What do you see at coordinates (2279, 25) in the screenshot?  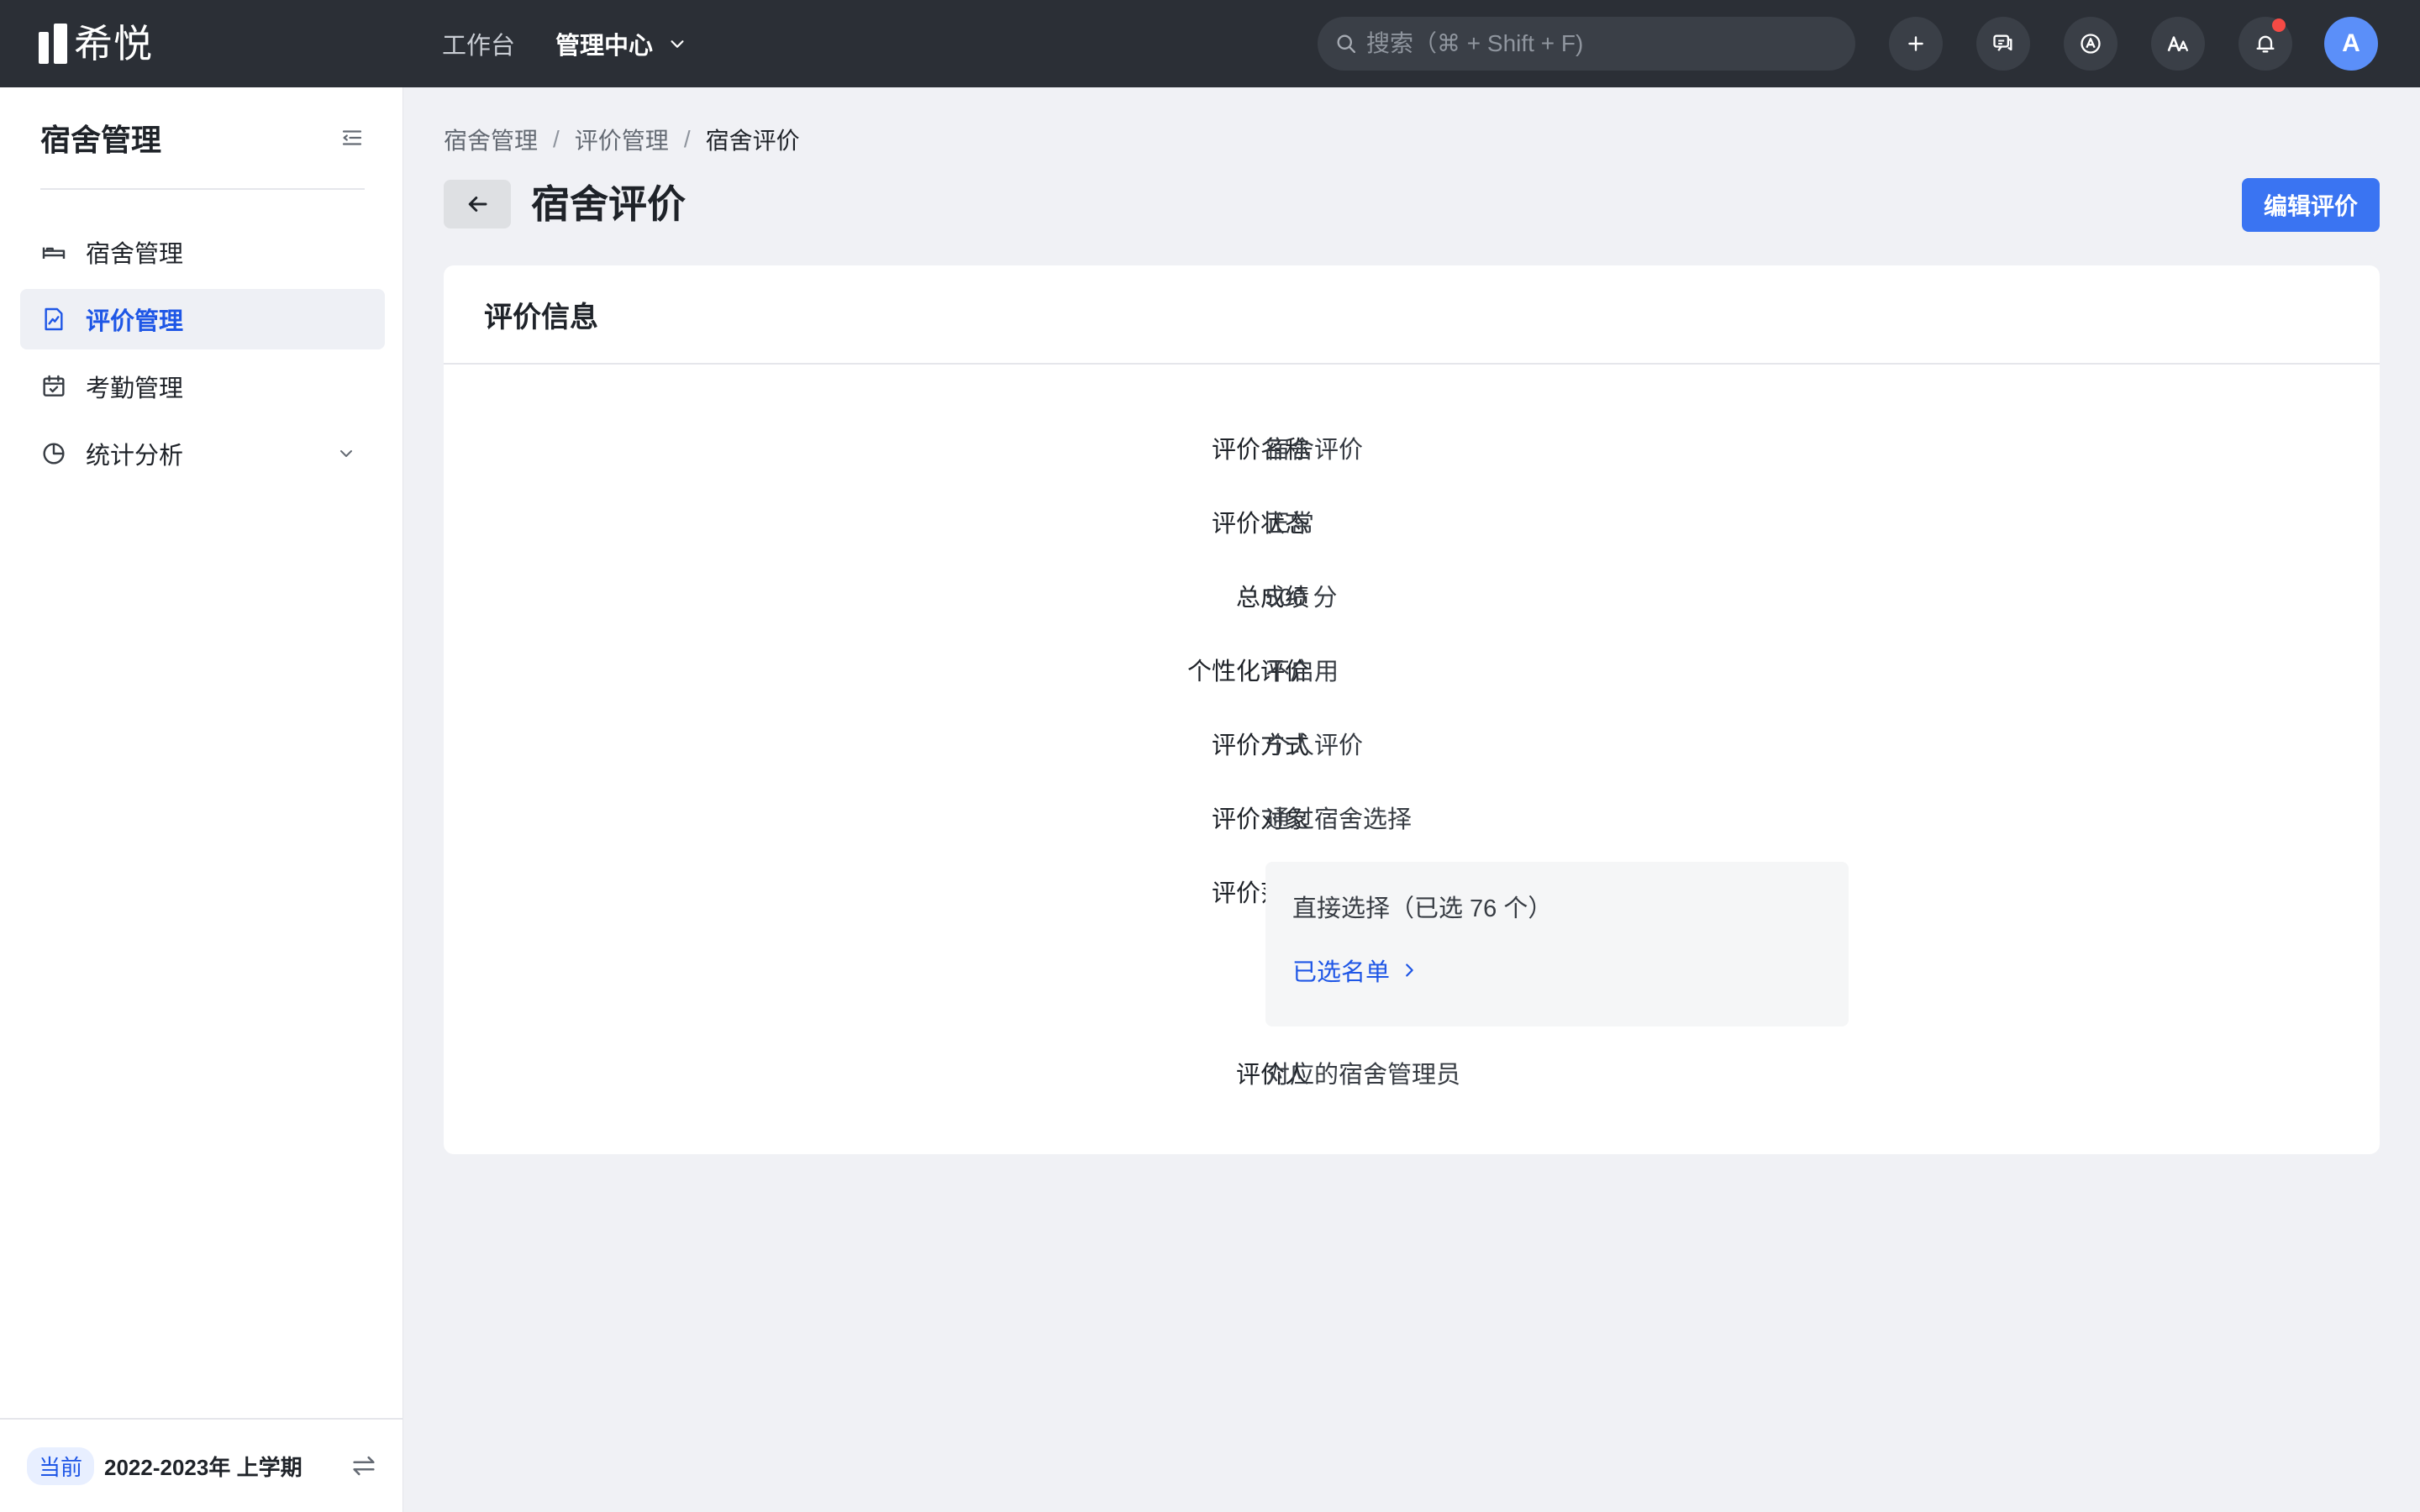 I see `notification-dot` at bounding box center [2279, 25].